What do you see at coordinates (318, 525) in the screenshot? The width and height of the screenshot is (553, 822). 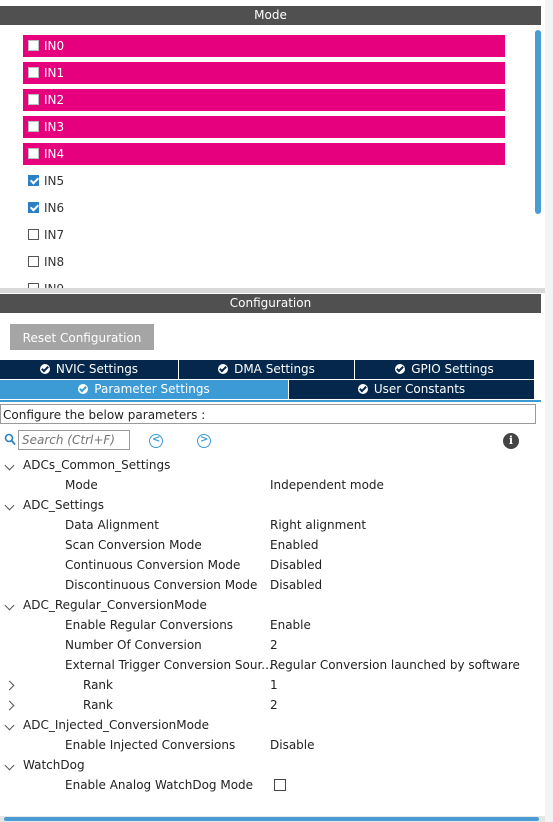 I see `param-value: Right alignment` at bounding box center [318, 525].